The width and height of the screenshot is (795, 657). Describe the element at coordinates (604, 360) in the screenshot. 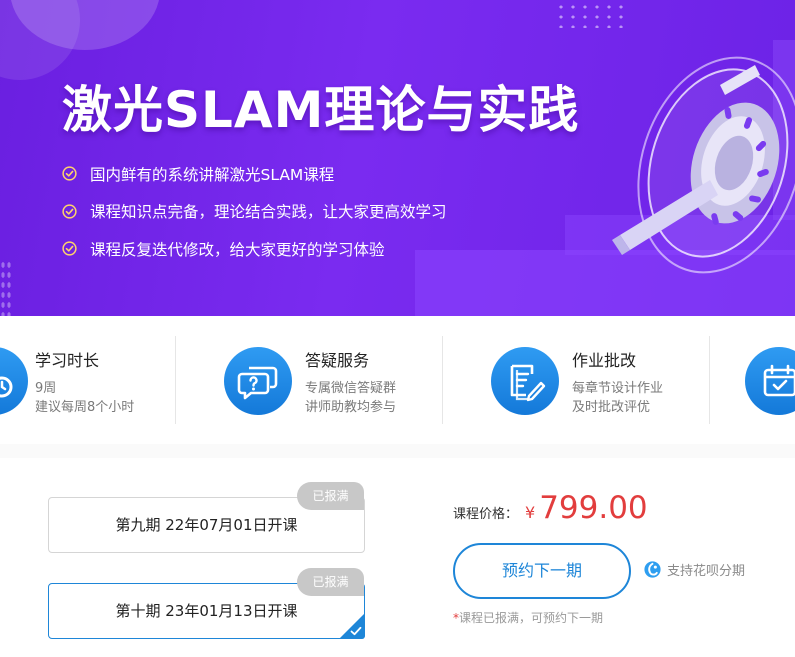

I see `service-title: 作业批改` at that location.